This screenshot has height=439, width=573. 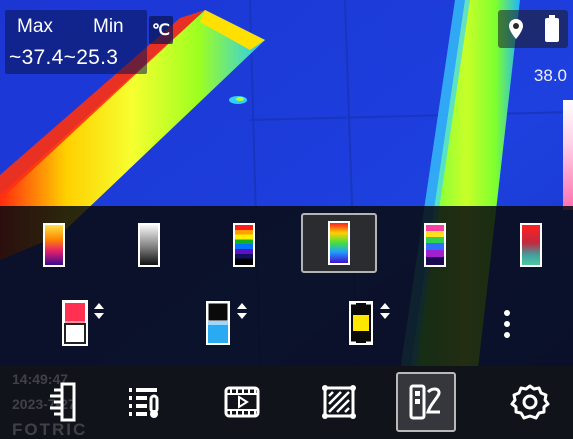 I want to click on video-button, so click(x=242, y=402).